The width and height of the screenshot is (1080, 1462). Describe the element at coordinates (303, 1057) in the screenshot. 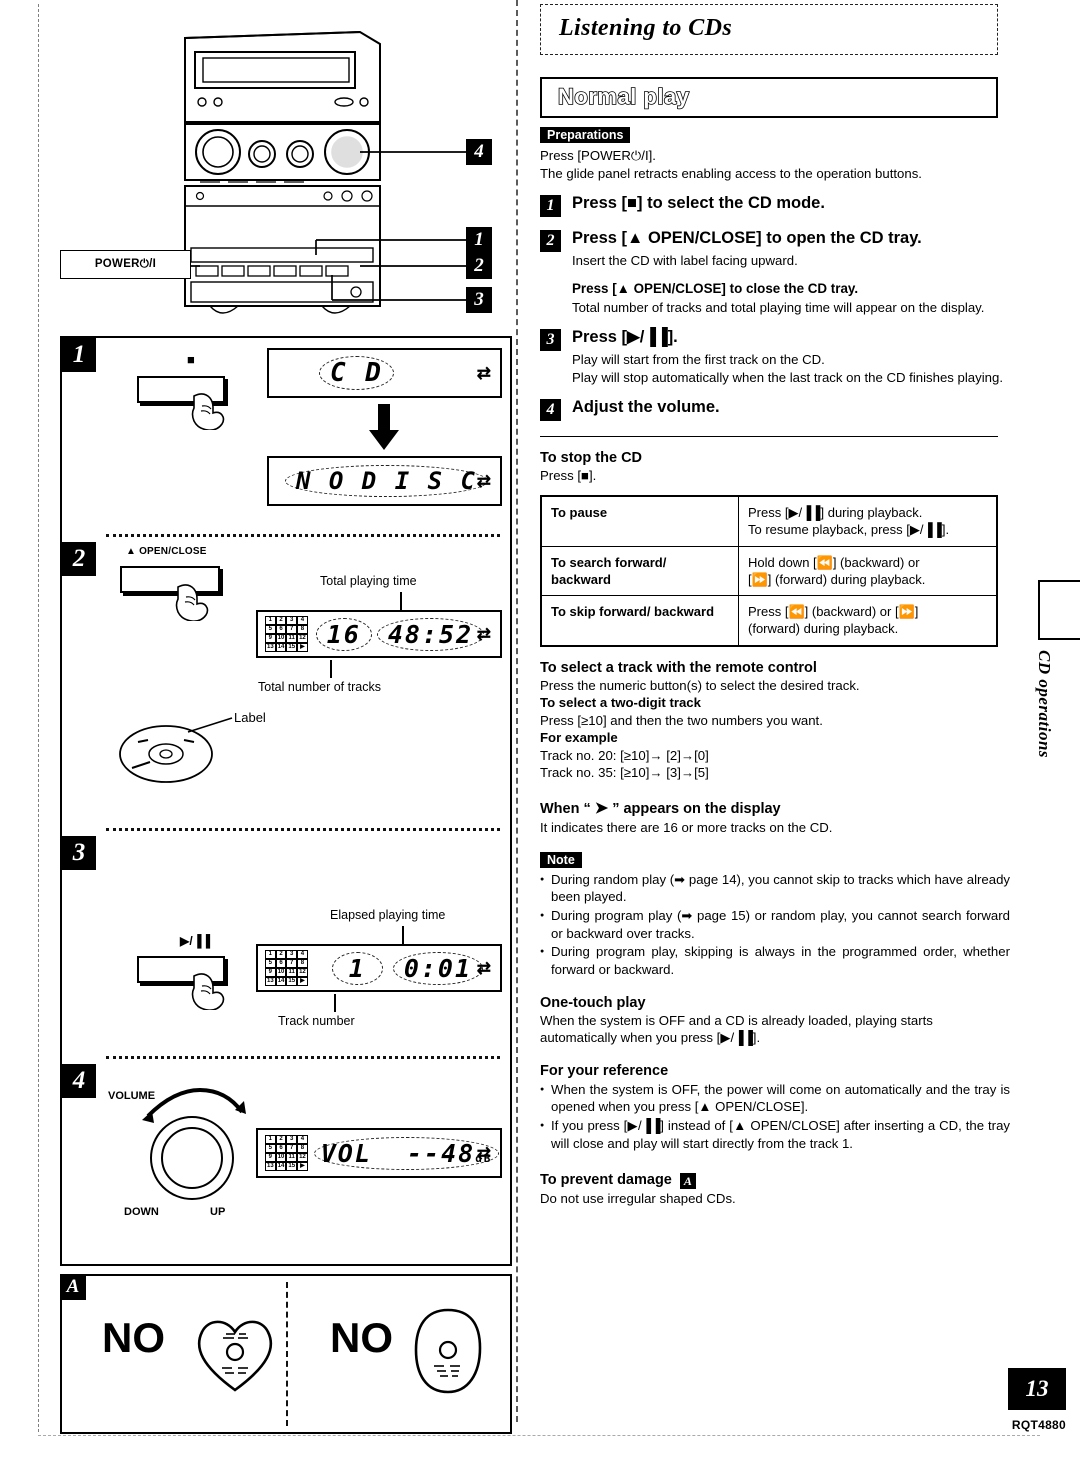

I see `step-separator` at that location.